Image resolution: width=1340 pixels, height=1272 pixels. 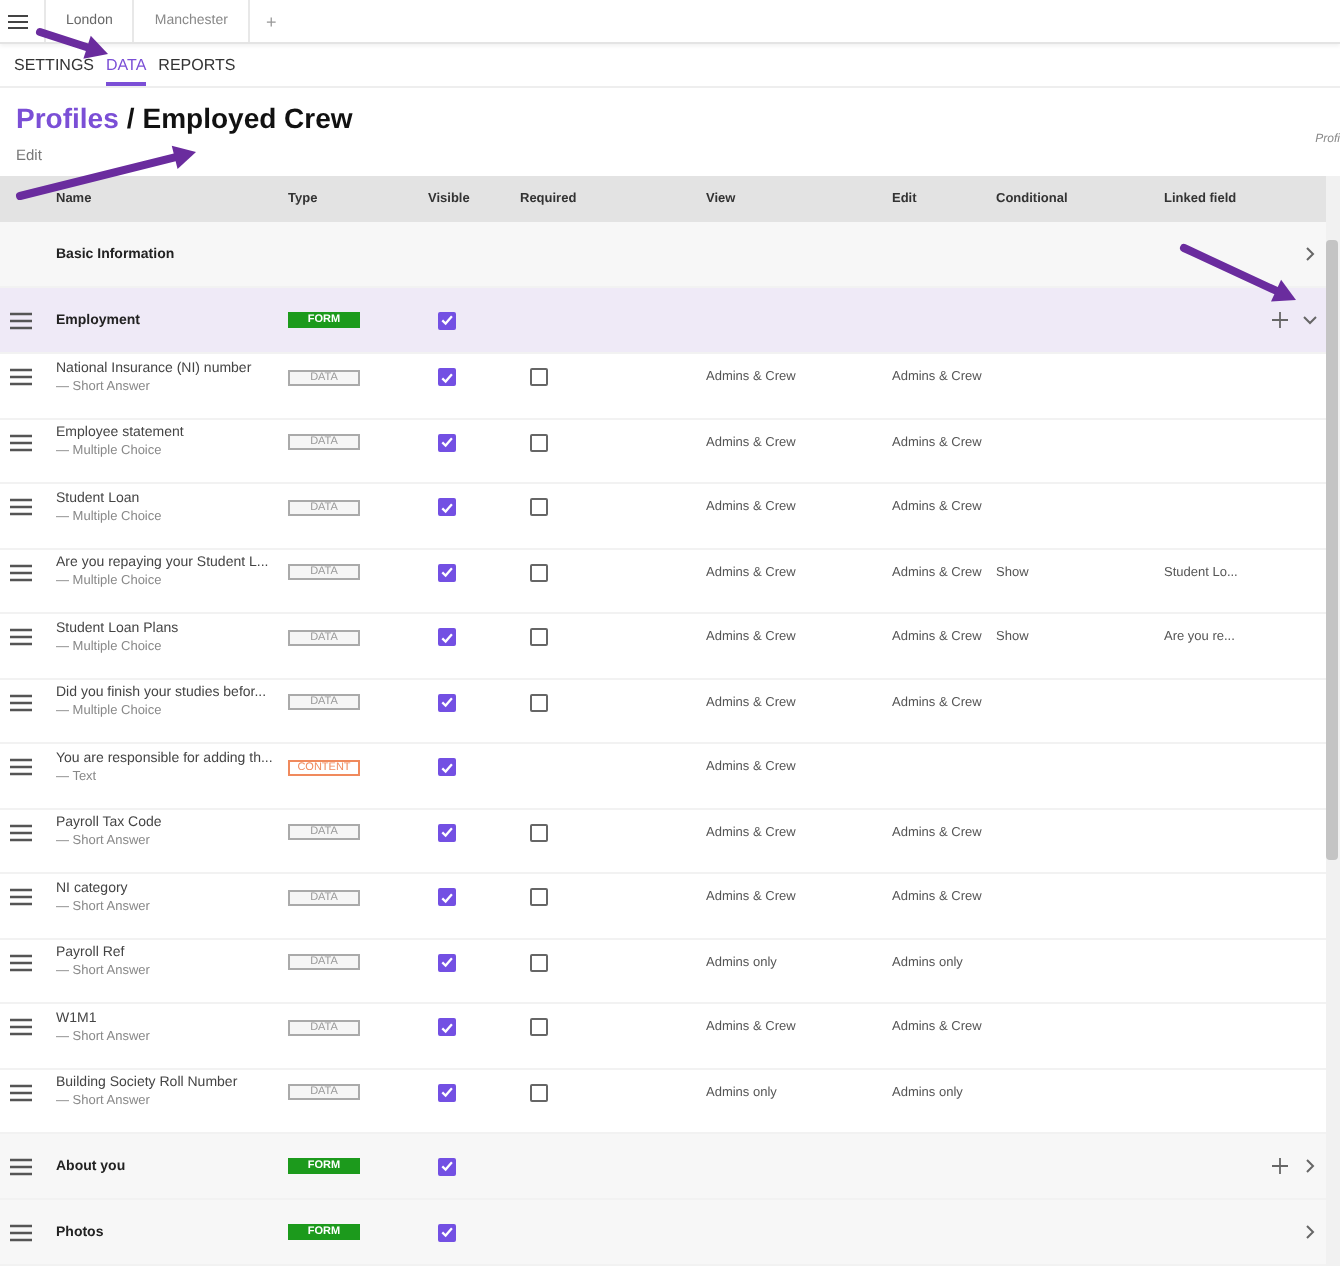 What do you see at coordinates (54, 67) in the screenshot?
I see `nav-tab: SETTINGS` at bounding box center [54, 67].